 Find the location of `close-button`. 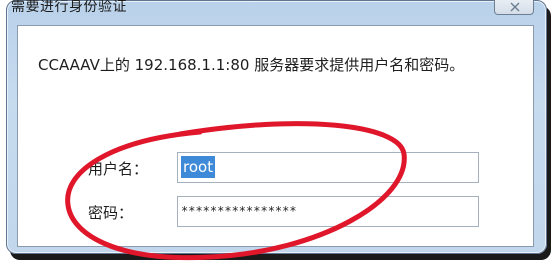

close-button is located at coordinates (514, 7).